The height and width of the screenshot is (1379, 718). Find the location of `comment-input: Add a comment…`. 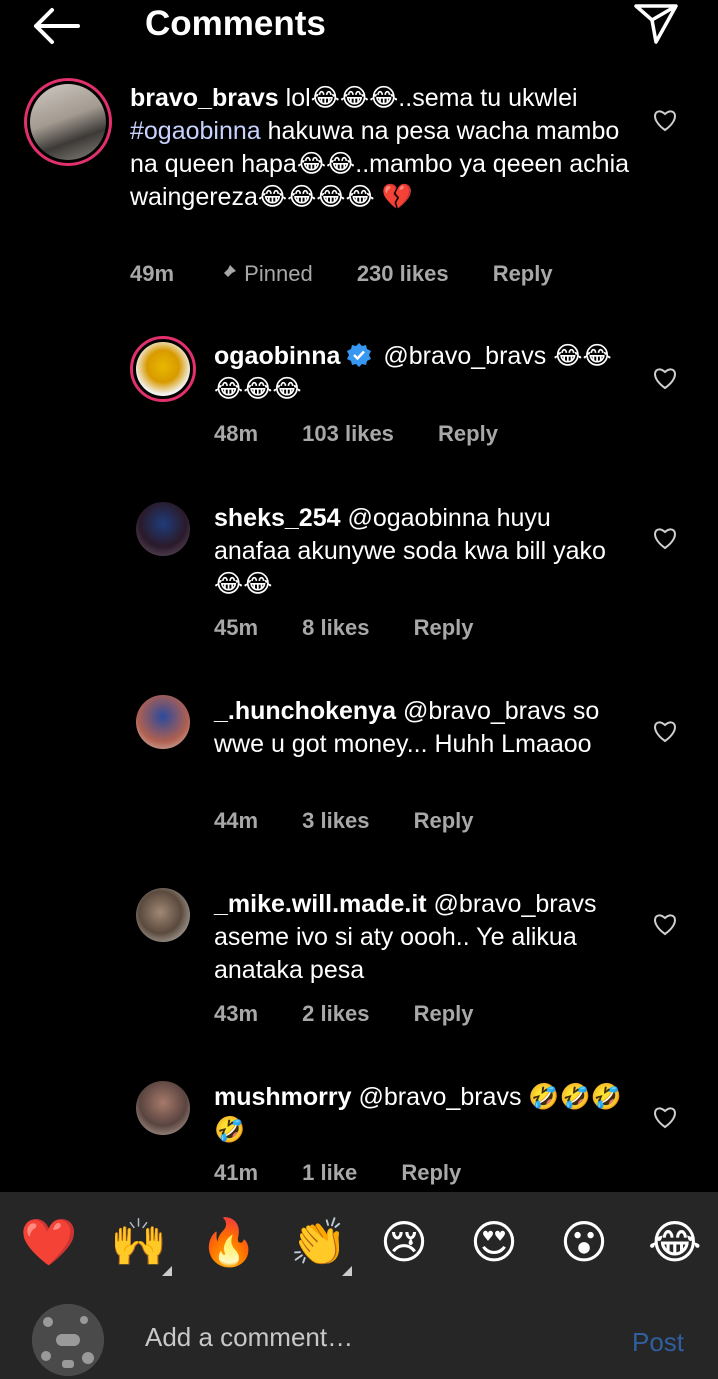

comment-input: Add a comment… is located at coordinates (249, 1337).